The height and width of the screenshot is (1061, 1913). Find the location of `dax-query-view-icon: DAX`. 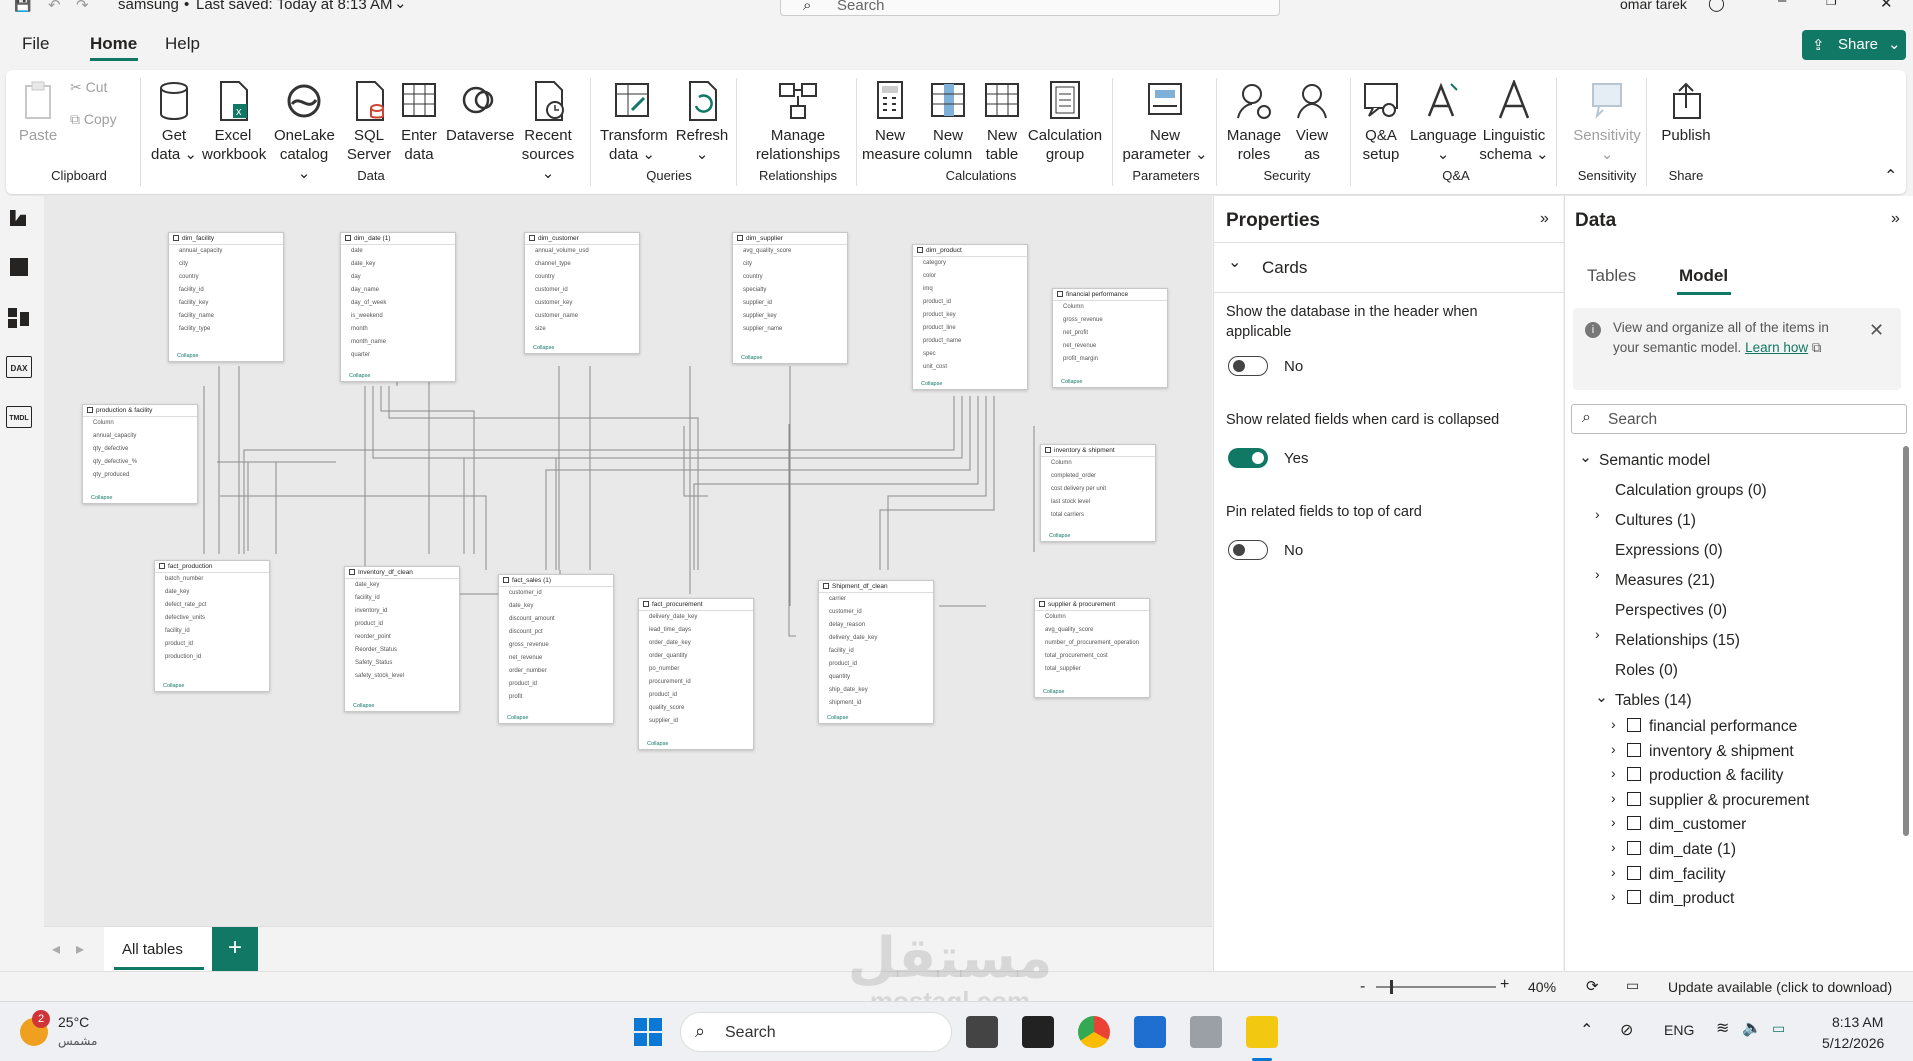

dax-query-view-icon: DAX is located at coordinates (19, 367).